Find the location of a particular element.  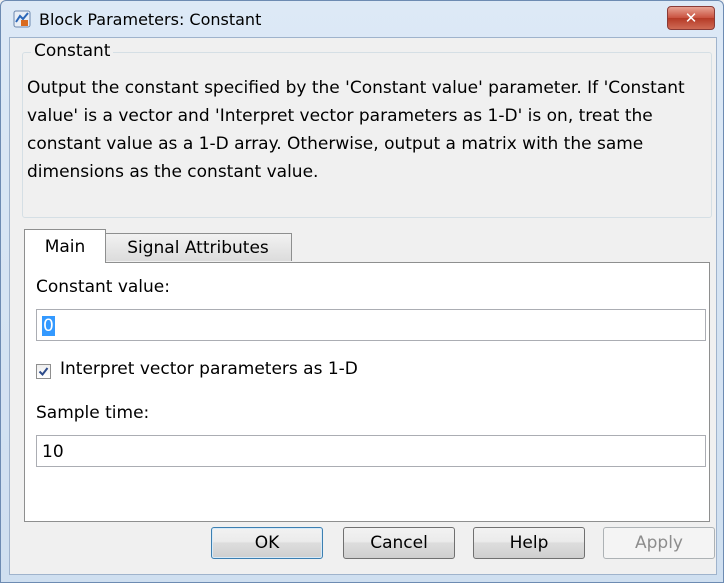

ok-button-label: OK is located at coordinates (267, 543).